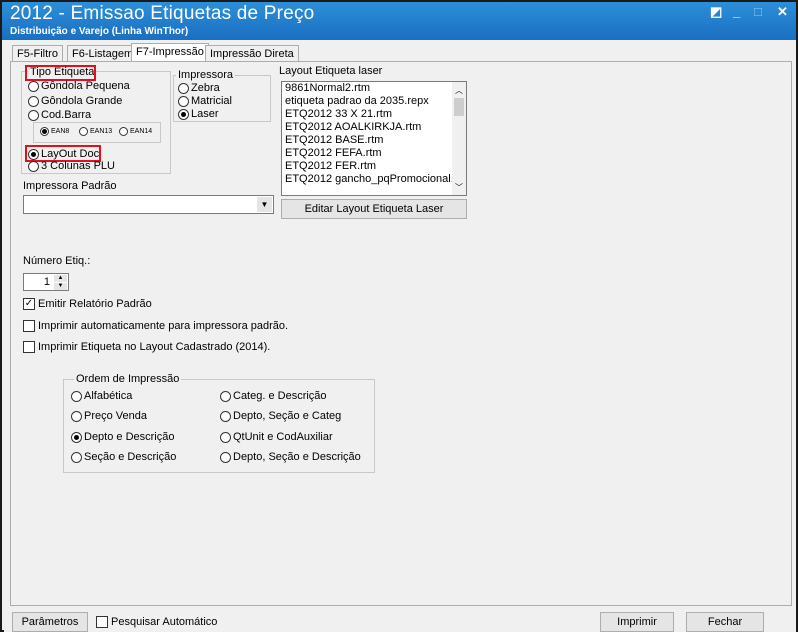  What do you see at coordinates (459, 138) in the screenshot?
I see `layout-scrollbar: ︿ ﹀` at bounding box center [459, 138].